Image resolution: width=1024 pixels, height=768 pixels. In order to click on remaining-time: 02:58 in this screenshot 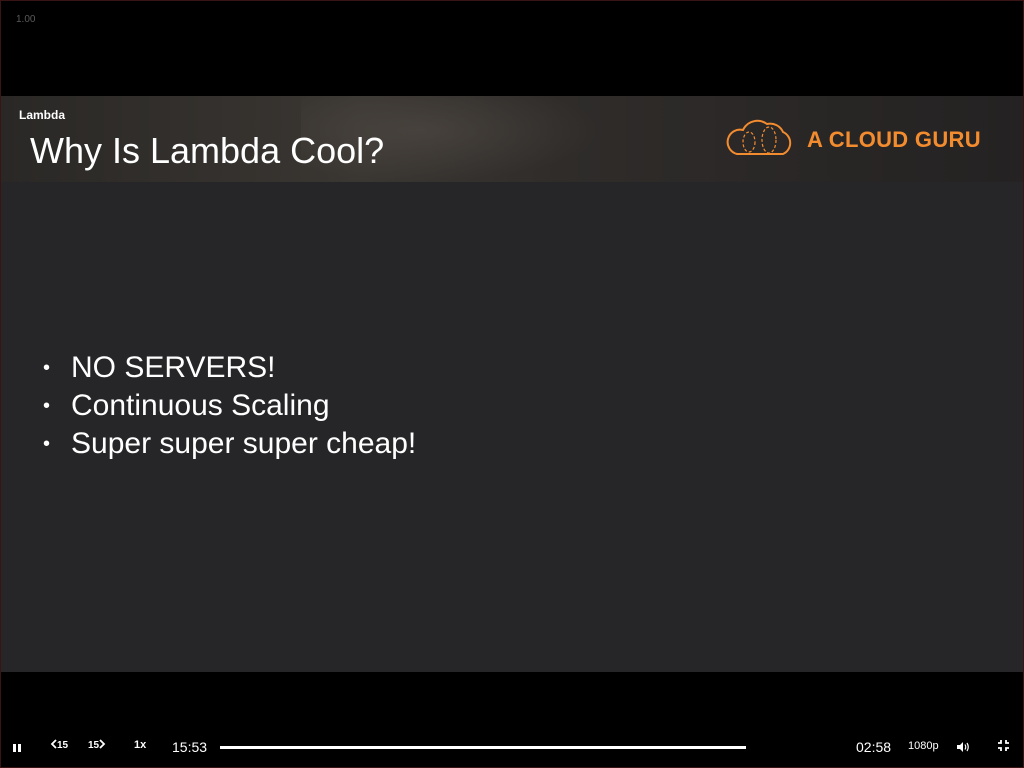, I will do `click(874, 747)`.